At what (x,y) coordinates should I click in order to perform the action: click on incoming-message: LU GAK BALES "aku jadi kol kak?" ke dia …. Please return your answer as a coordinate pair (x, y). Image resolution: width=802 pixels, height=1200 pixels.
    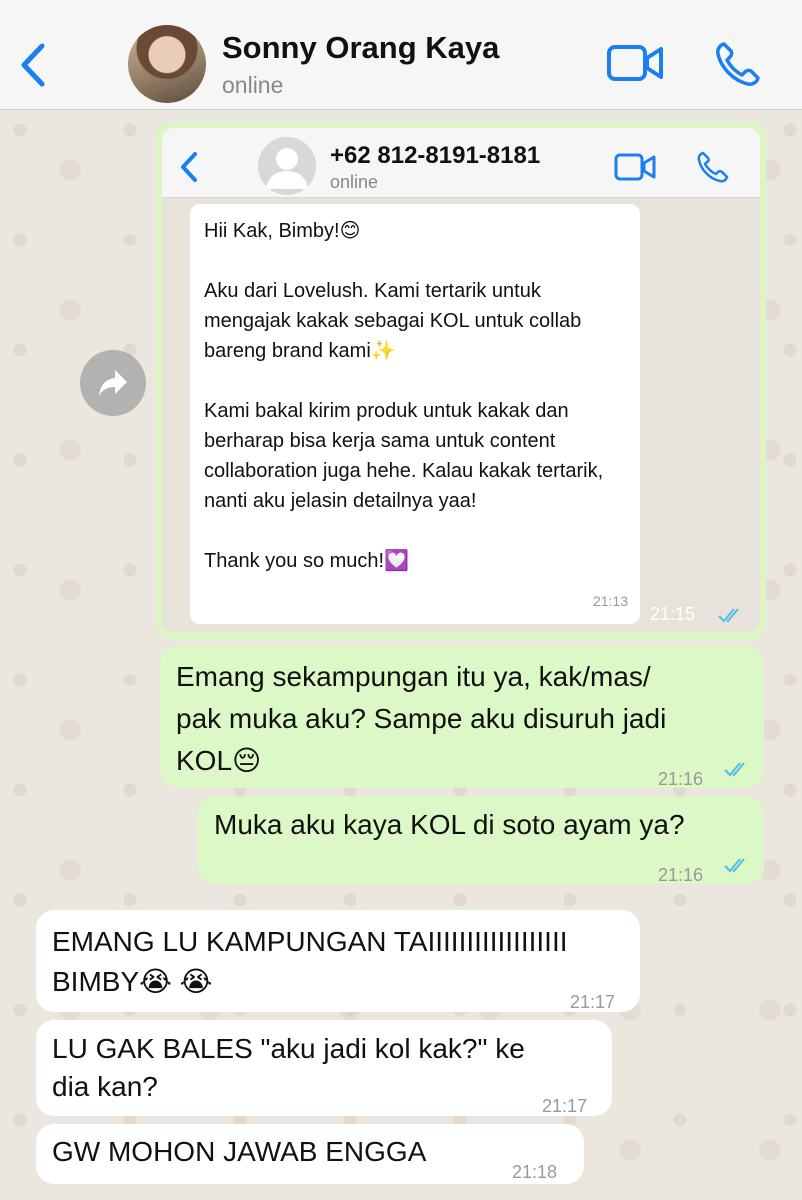
    Looking at the image, I should click on (324, 1068).